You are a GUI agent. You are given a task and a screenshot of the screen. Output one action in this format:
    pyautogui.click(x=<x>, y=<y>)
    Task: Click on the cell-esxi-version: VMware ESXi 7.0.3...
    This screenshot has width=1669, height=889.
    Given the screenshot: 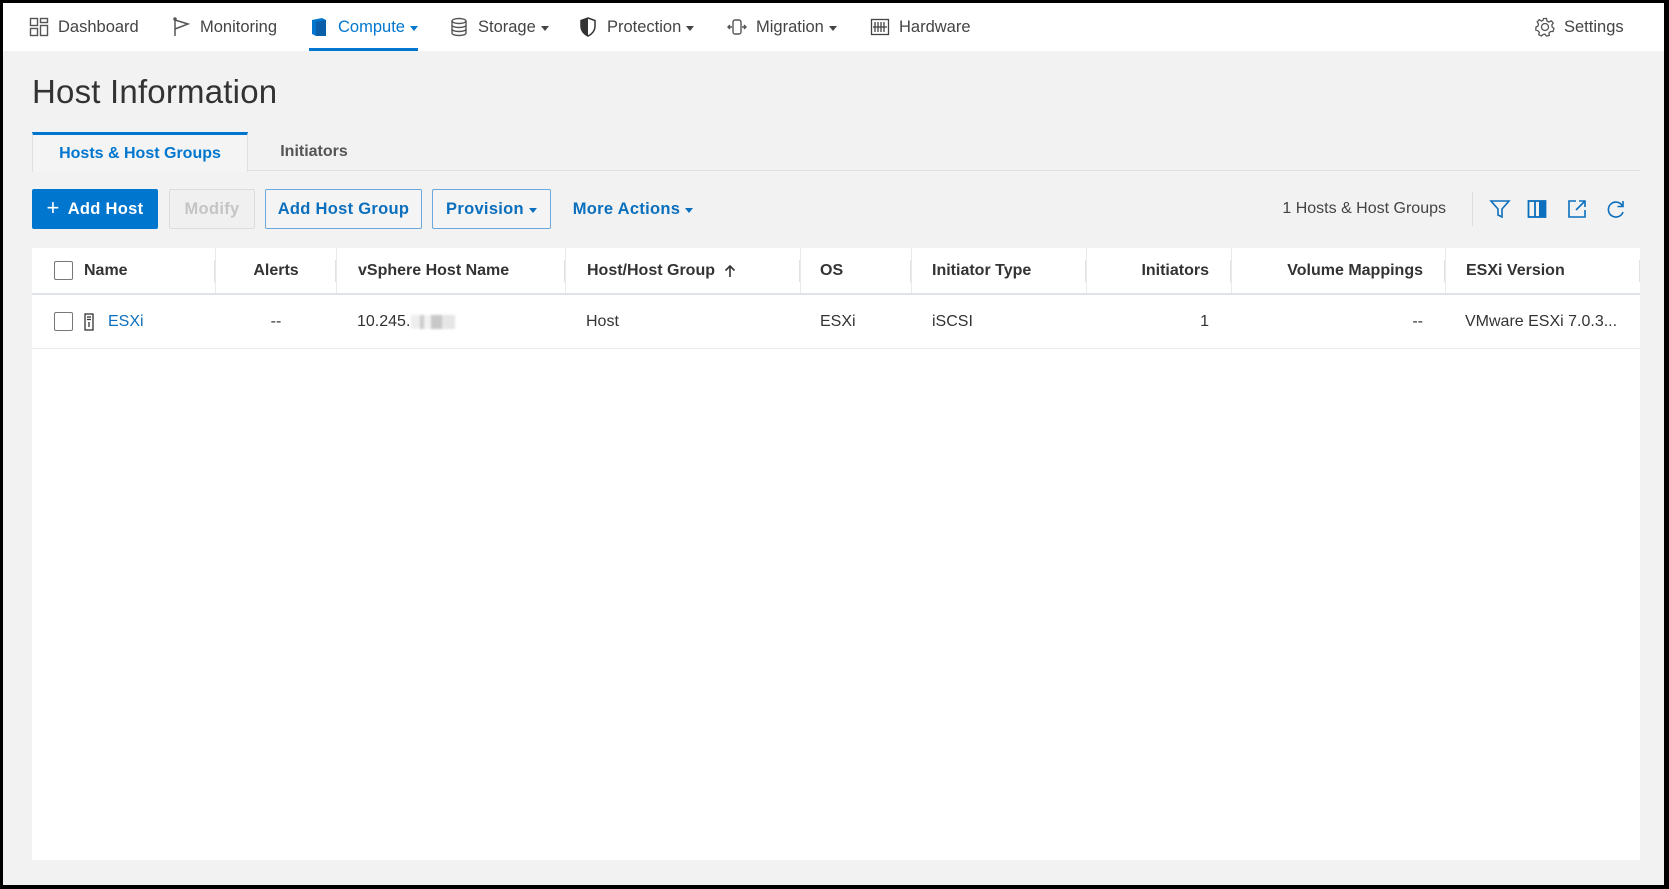 What is the action you would take?
    pyautogui.click(x=1541, y=321)
    